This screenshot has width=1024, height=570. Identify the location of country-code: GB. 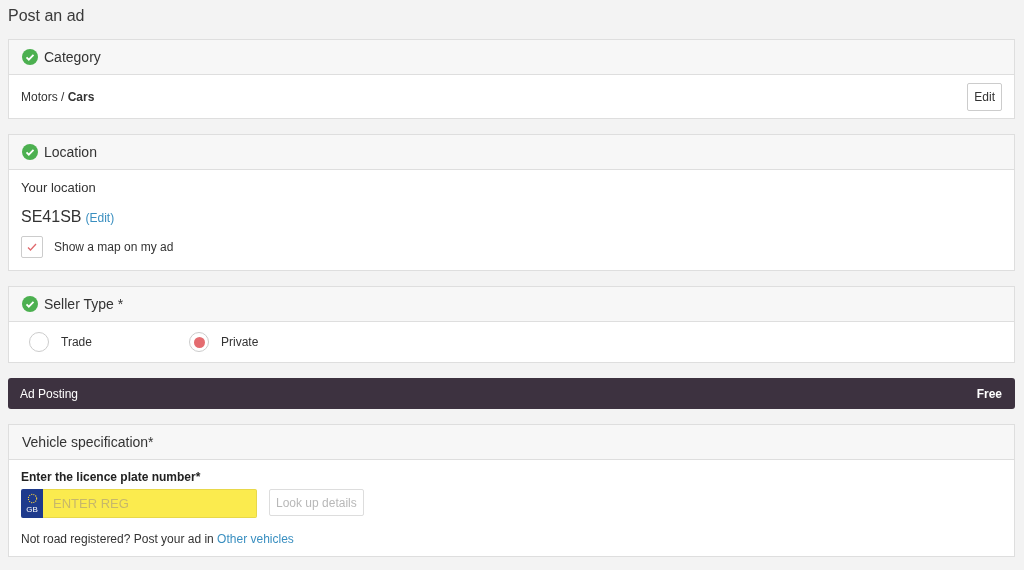
(32, 509).